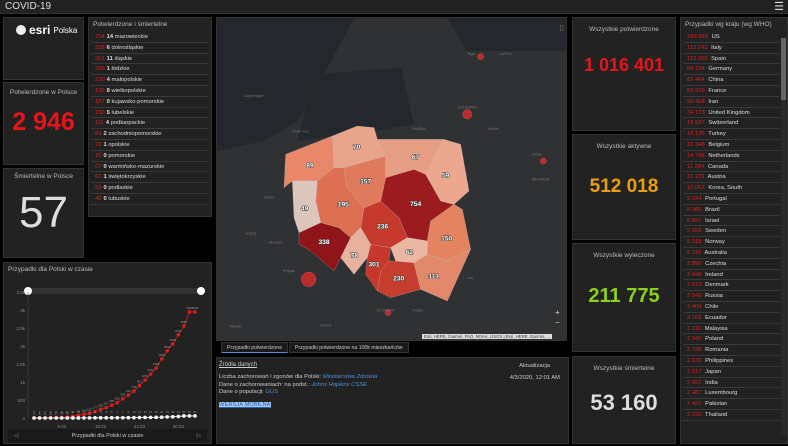 The height and width of the screenshot is (446, 788). Describe the element at coordinates (557, 313) in the screenshot. I see `zoom-in-button: +` at that location.